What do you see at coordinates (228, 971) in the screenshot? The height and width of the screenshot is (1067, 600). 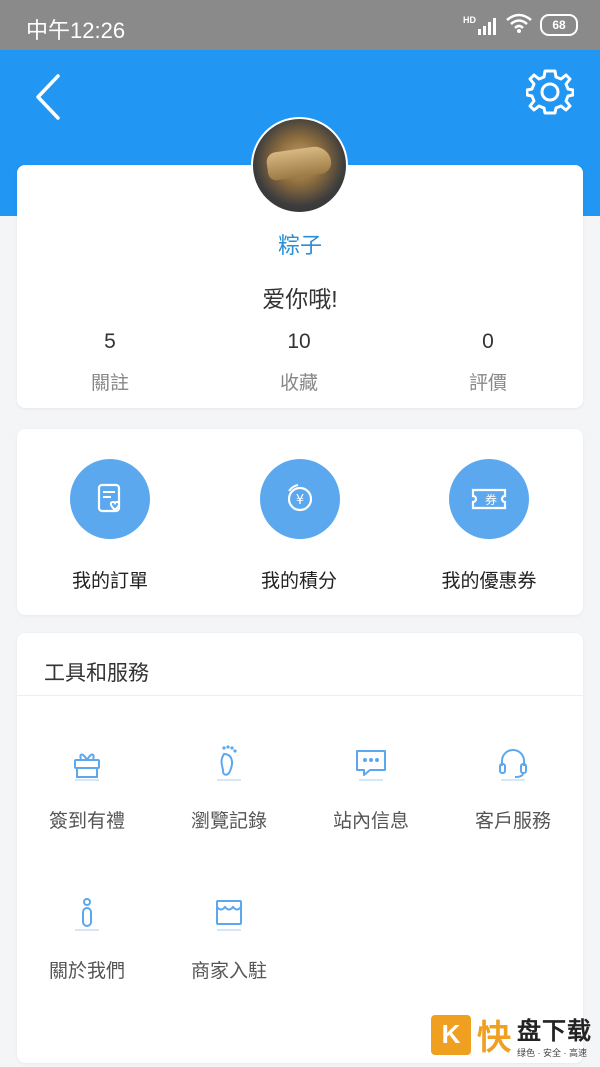 I see `tool-label: 商家入駐` at bounding box center [228, 971].